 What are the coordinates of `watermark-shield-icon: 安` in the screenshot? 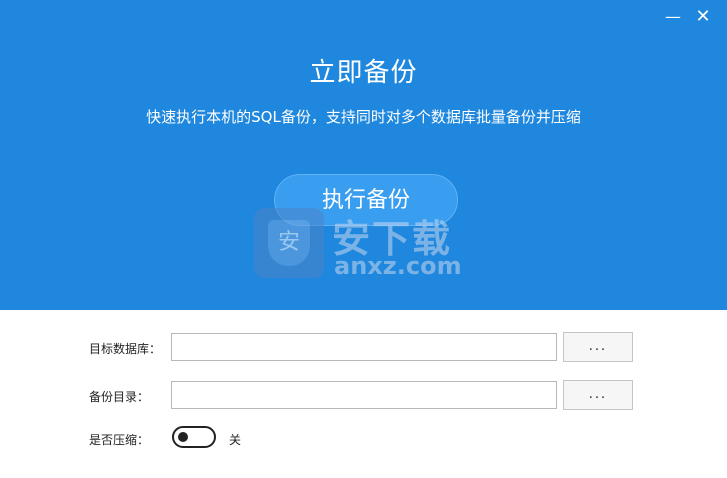 It's located at (289, 243).